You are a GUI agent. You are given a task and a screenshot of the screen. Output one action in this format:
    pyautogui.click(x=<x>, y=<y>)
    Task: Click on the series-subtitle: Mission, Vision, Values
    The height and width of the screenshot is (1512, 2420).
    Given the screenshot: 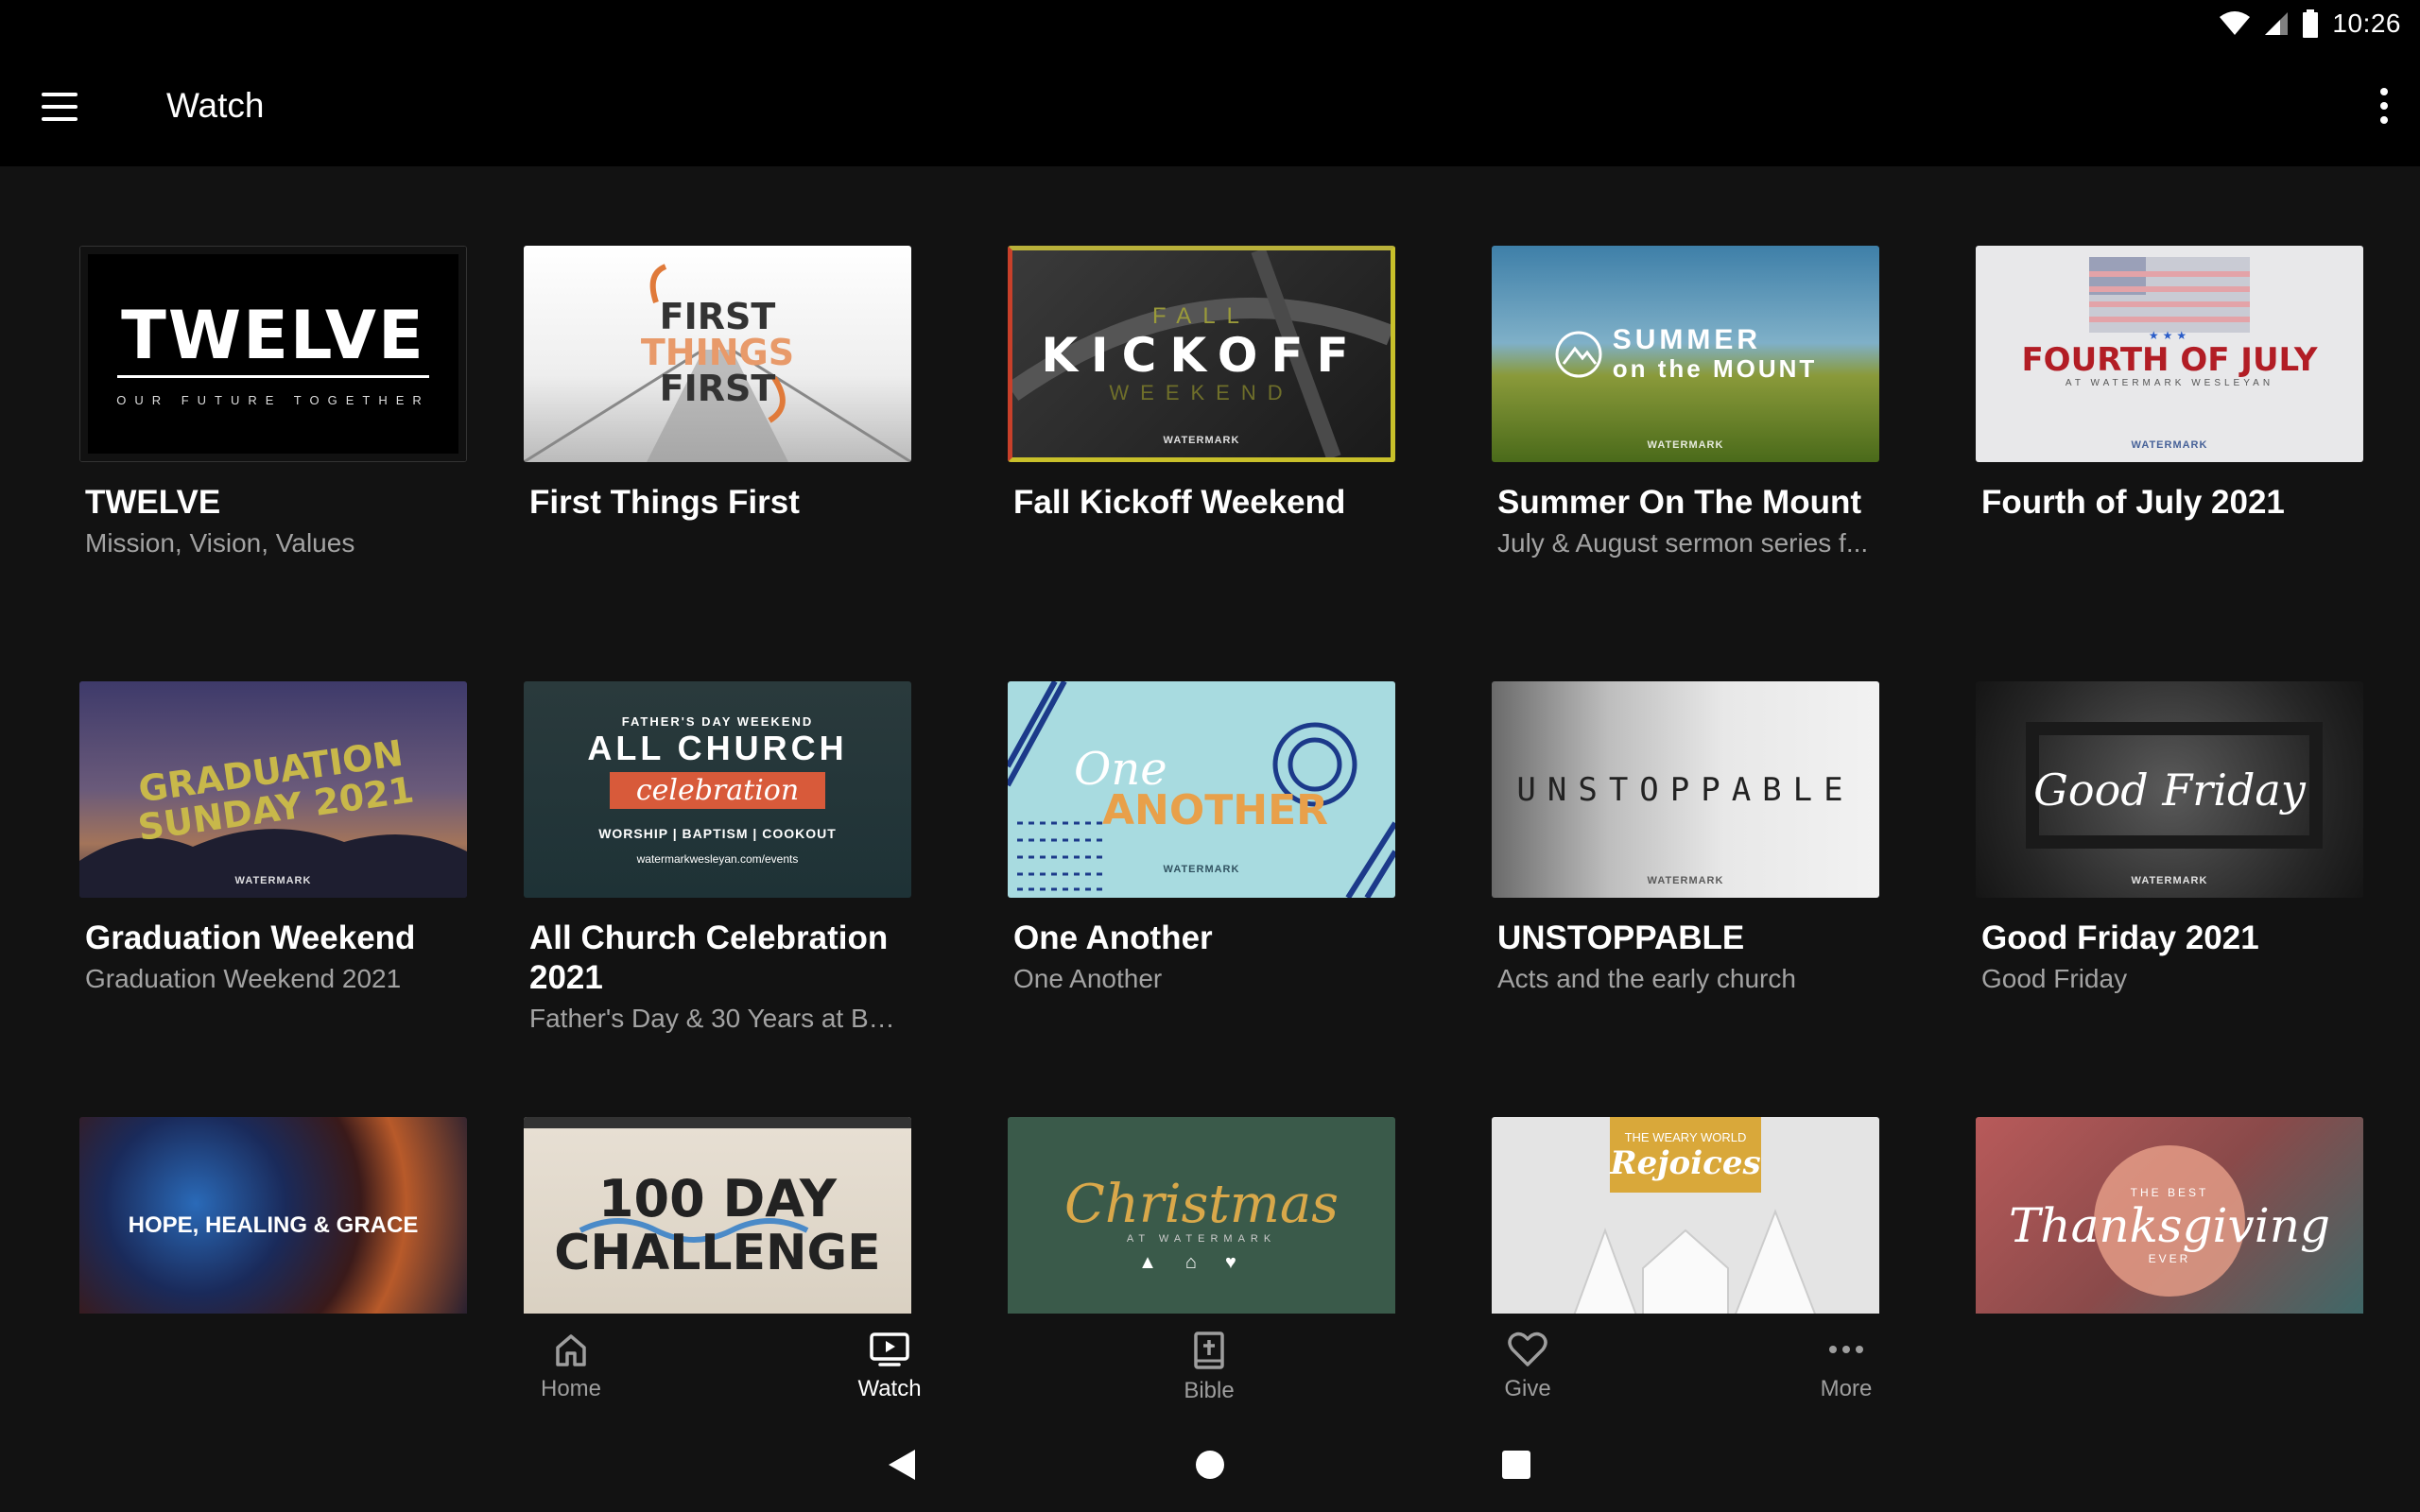 What is the action you would take?
    pyautogui.click(x=220, y=543)
    